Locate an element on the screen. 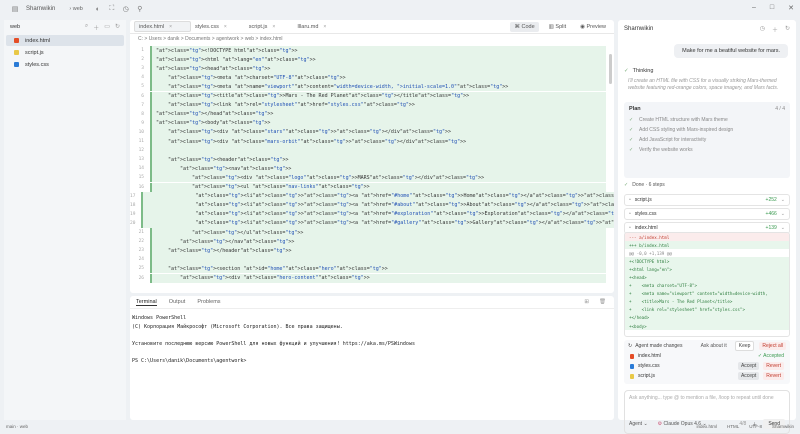 The height and width of the screenshot is (434, 800). terminal-tab: Terminal is located at coordinates (146, 302).